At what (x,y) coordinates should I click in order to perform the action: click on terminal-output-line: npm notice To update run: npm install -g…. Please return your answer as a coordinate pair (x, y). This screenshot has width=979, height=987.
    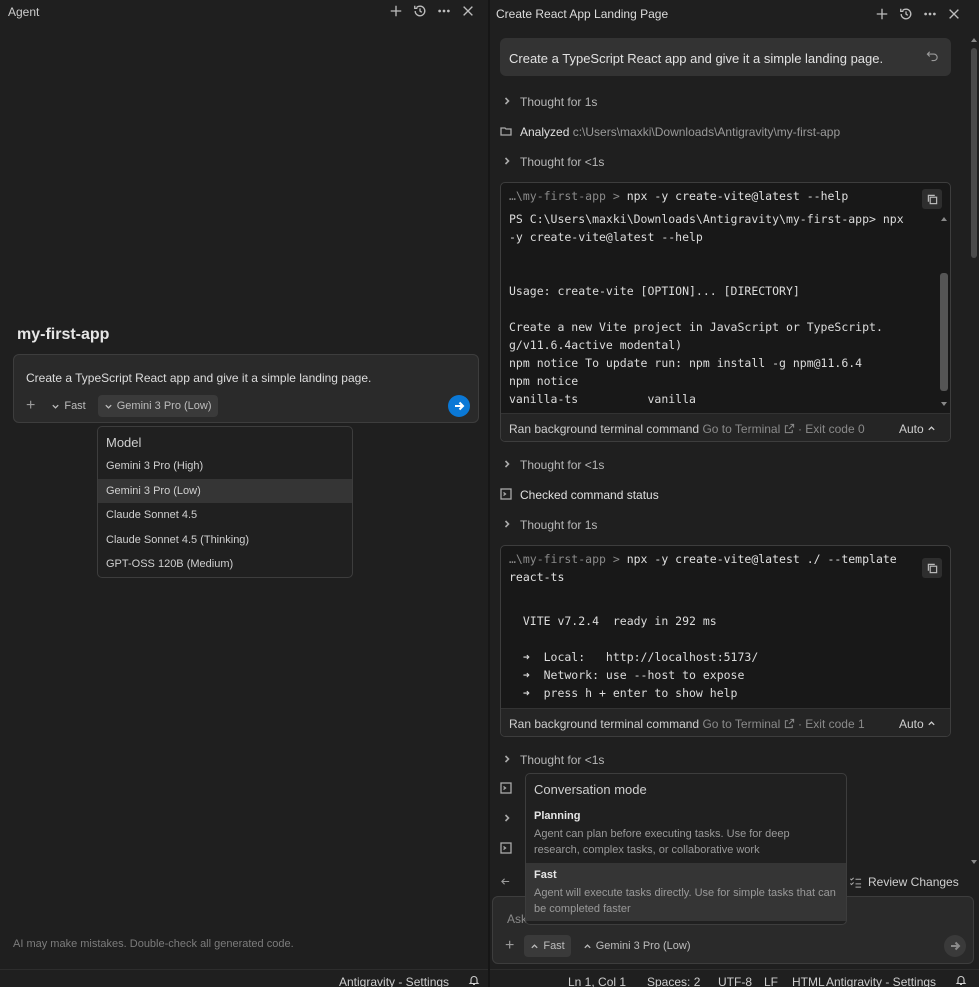
    Looking at the image, I should click on (686, 363).